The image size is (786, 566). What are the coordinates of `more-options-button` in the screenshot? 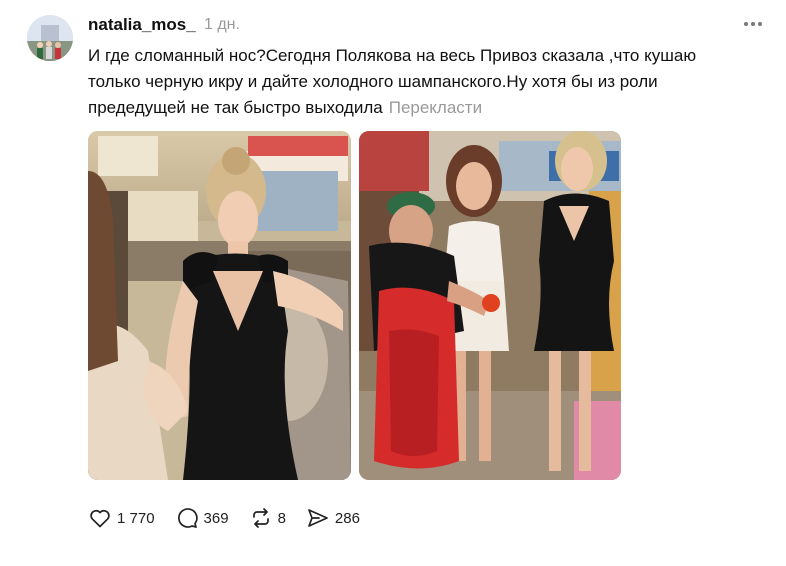 It's located at (753, 24).